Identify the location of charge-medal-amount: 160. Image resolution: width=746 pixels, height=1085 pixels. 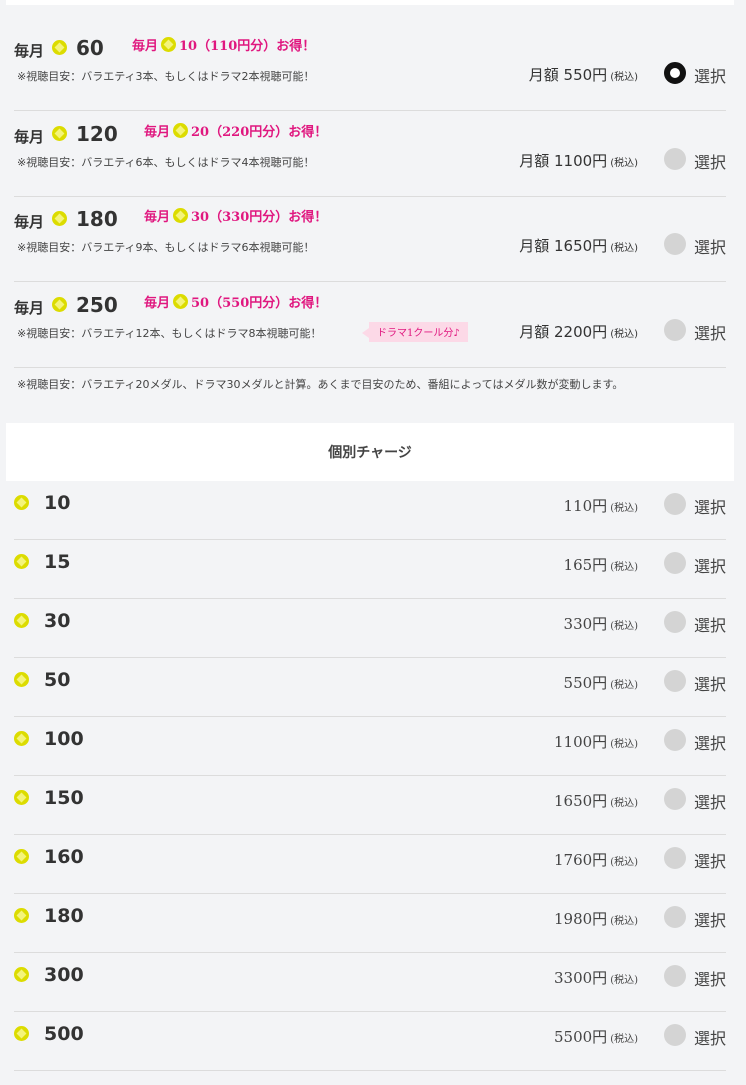
(64, 857).